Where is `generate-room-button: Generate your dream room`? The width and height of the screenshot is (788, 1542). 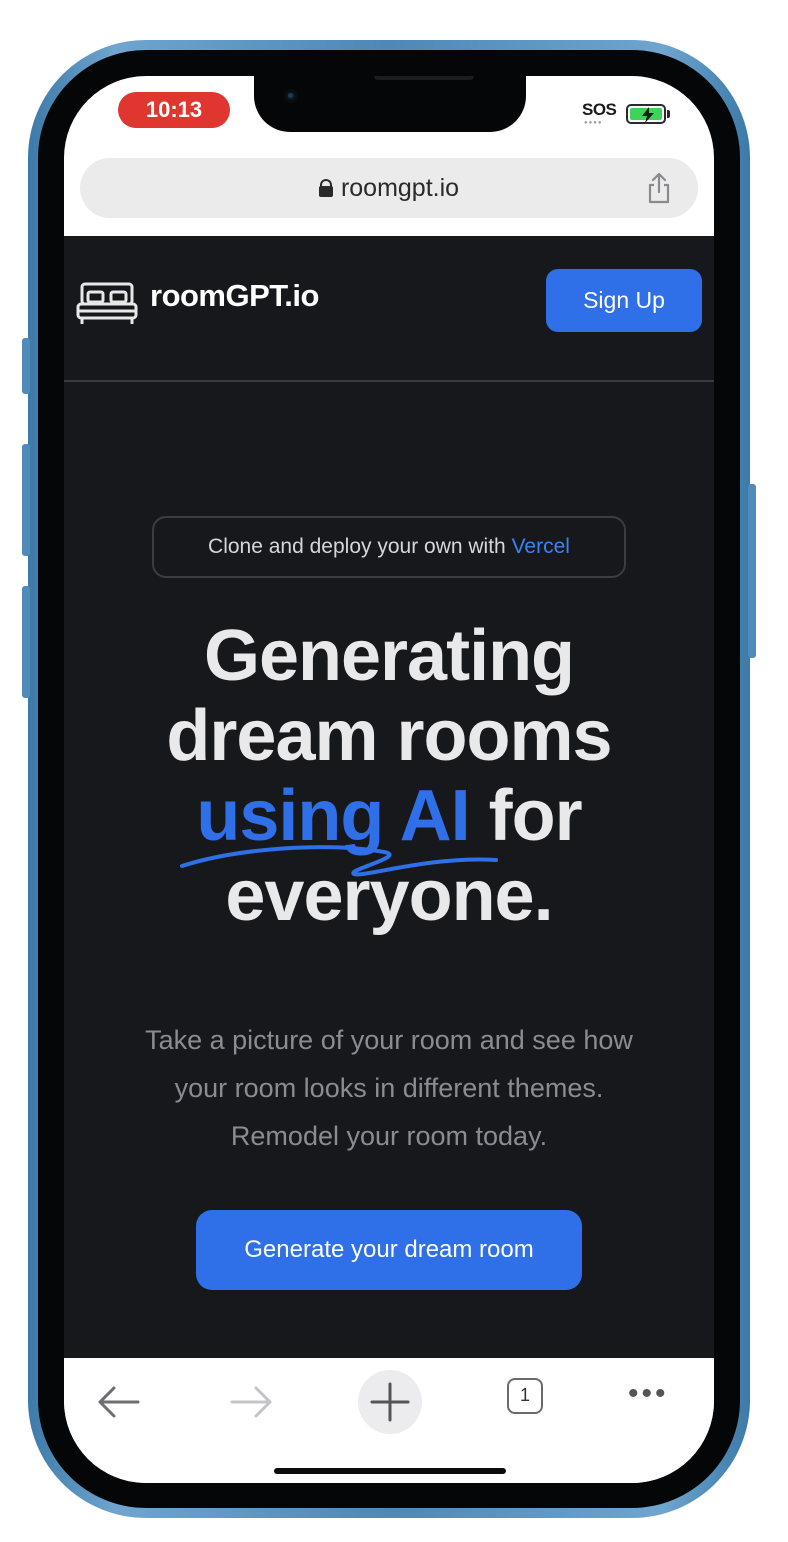
generate-room-button: Generate your dream room is located at coordinates (389, 1250).